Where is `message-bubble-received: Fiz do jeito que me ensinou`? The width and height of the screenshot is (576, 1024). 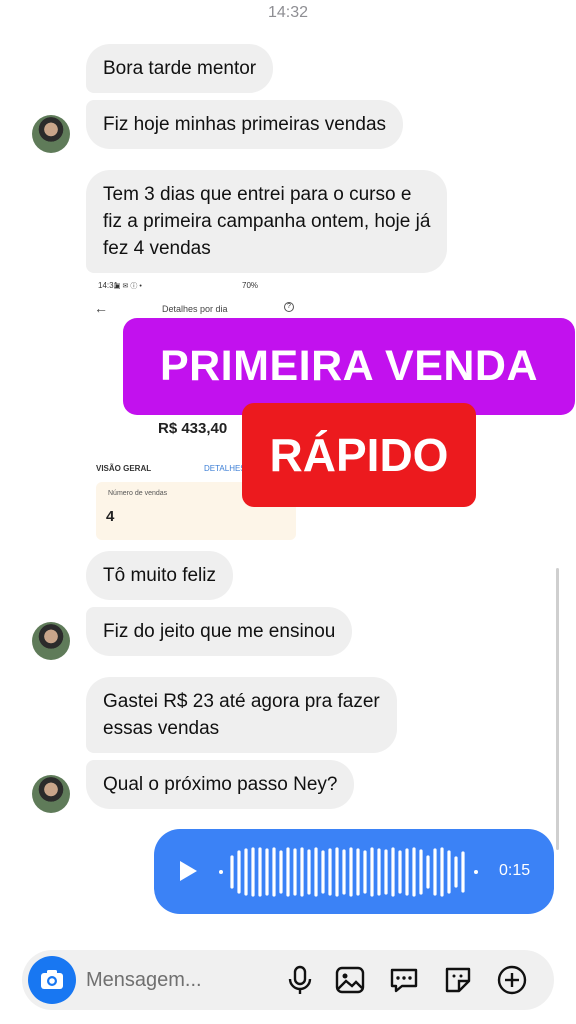 message-bubble-received: Fiz do jeito que me ensinou is located at coordinates (219, 631).